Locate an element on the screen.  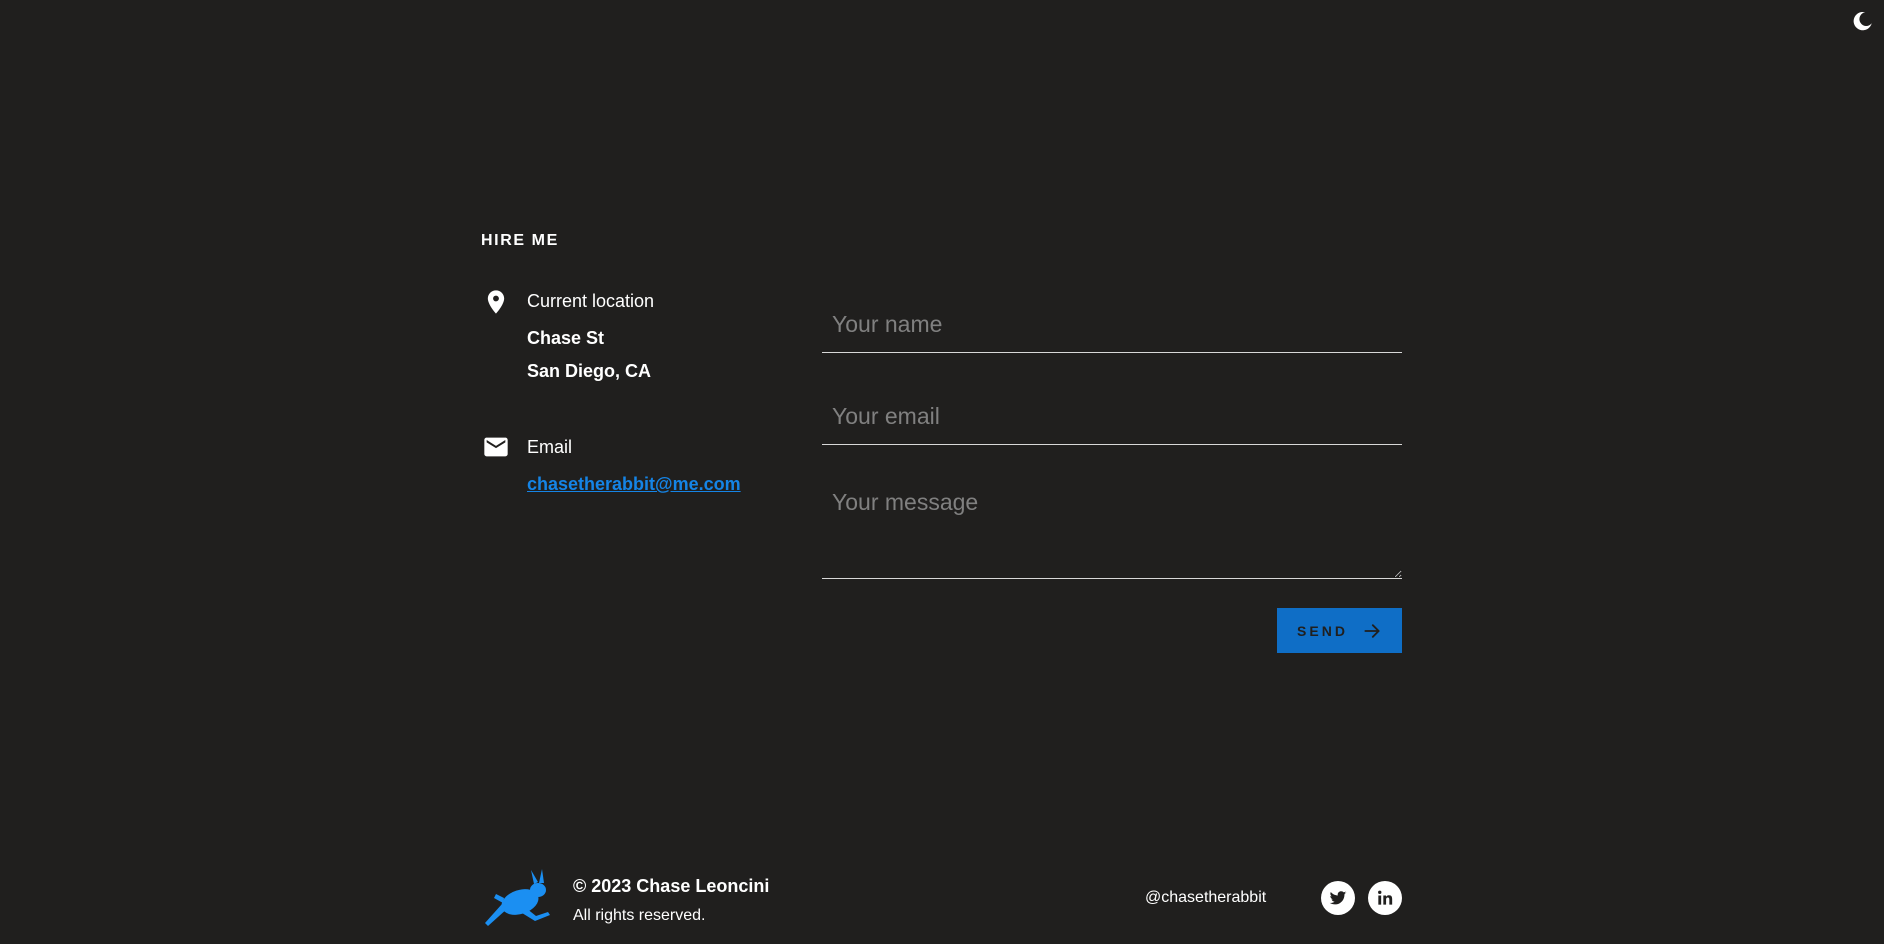
envelope-icon is located at coordinates (496, 447).